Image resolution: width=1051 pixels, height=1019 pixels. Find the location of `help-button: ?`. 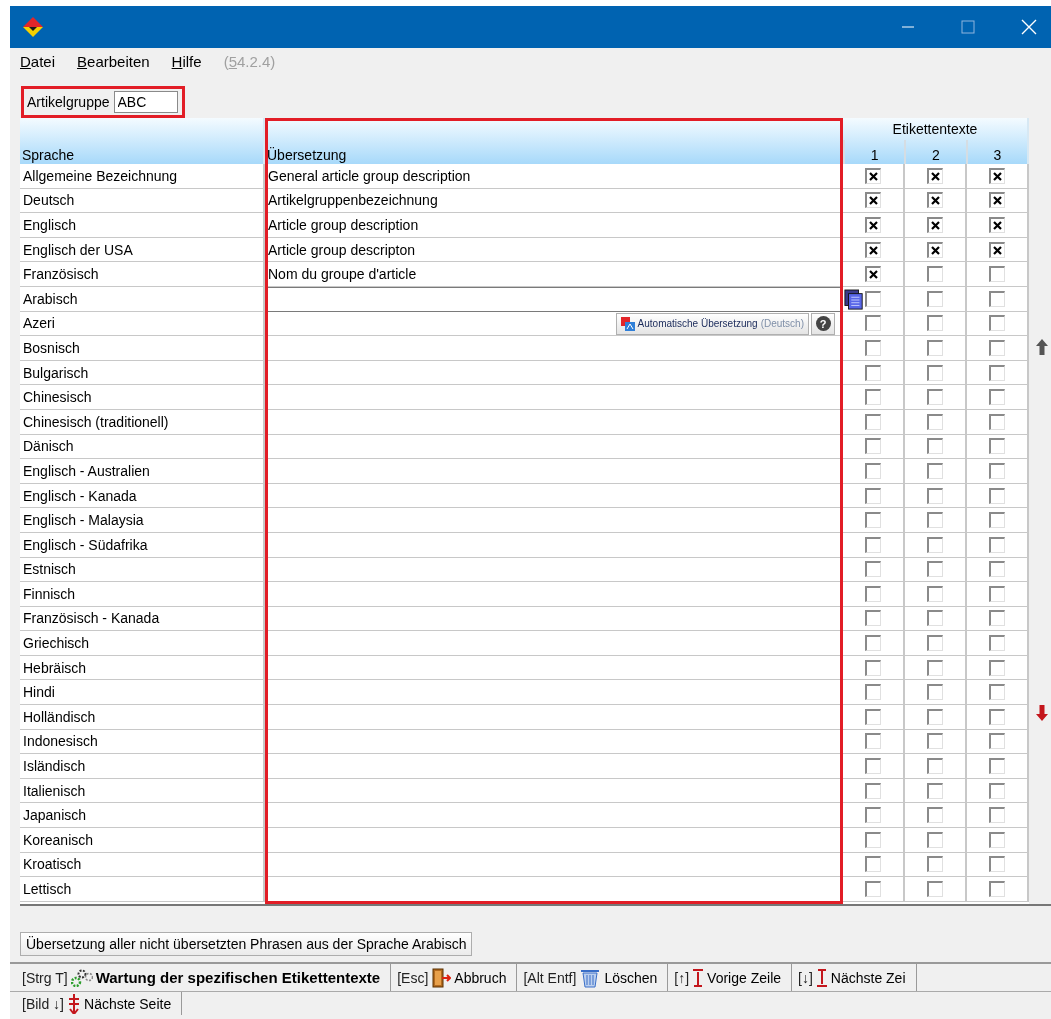

help-button: ? is located at coordinates (823, 323).